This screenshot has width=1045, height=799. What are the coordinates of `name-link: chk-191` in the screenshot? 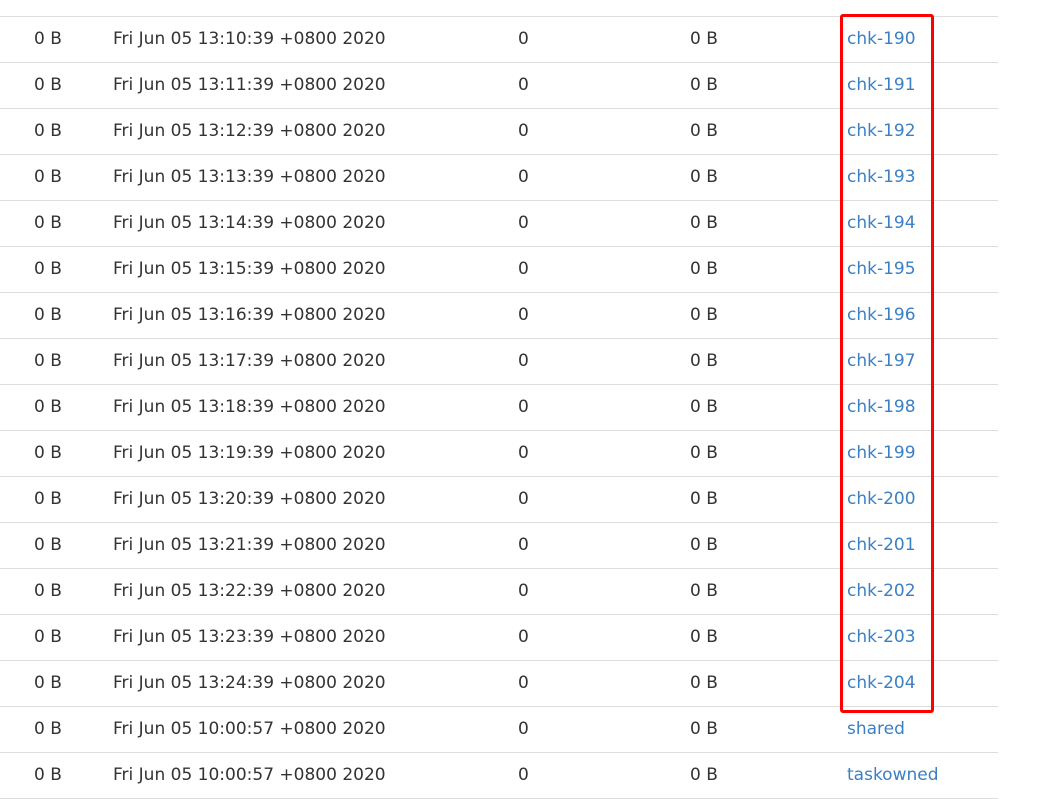 It's located at (881, 85).